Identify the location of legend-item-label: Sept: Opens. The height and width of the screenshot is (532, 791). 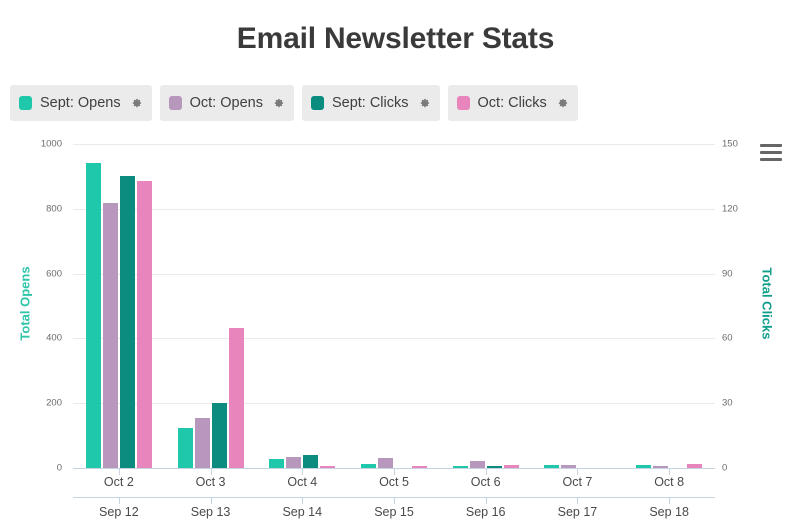
(80, 103).